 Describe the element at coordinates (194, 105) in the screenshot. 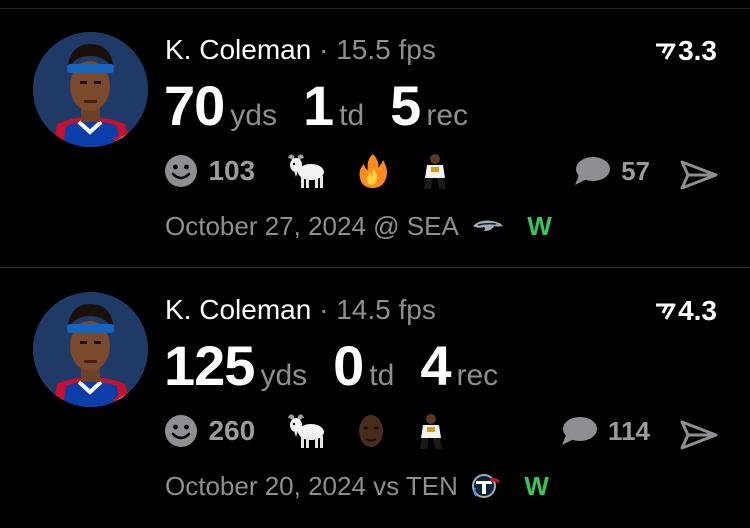

I see `stat-yards-value: 70` at that location.